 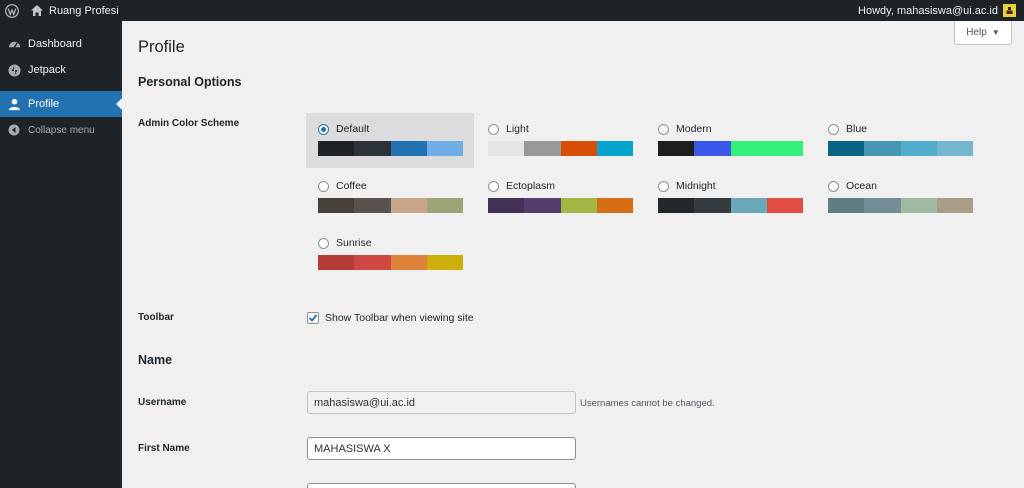 What do you see at coordinates (399, 318) in the screenshot?
I see `show-toolbar-label: Show Toolbar when viewing site` at bounding box center [399, 318].